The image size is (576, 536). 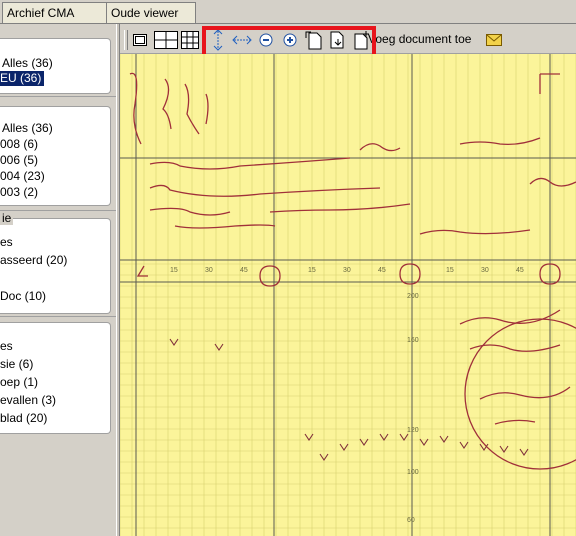 What do you see at coordinates (140, 40) in the screenshot?
I see `grid-single-icon` at bounding box center [140, 40].